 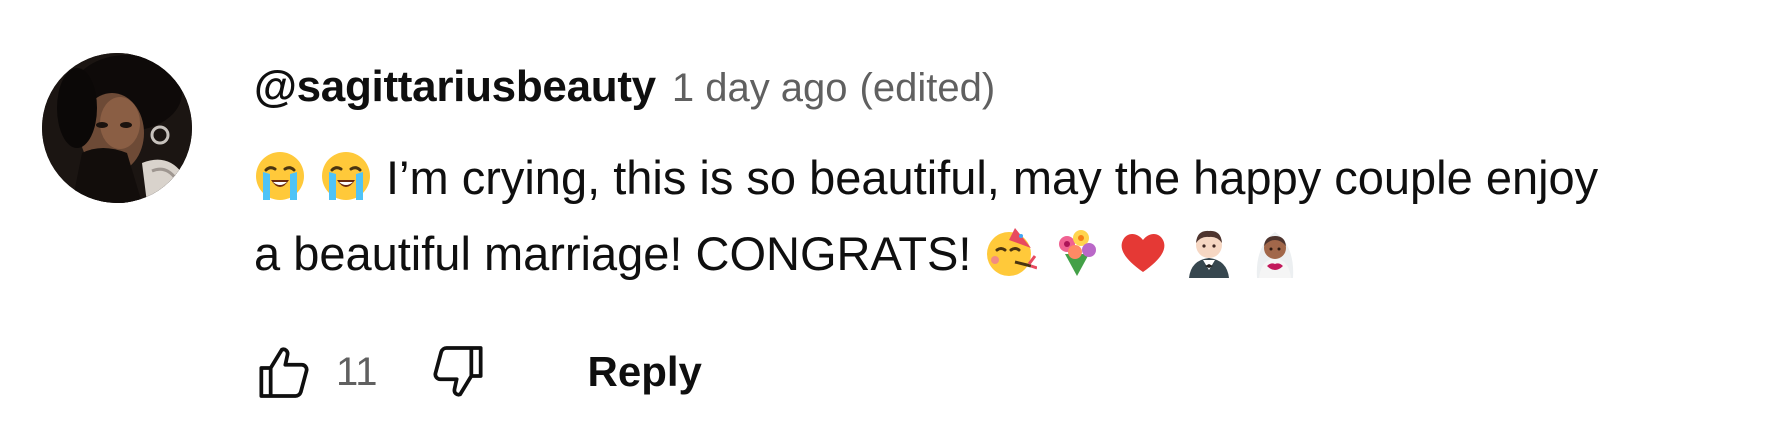 I want to click on comment-action-bar: 11 Reply, so click(x=474, y=372).